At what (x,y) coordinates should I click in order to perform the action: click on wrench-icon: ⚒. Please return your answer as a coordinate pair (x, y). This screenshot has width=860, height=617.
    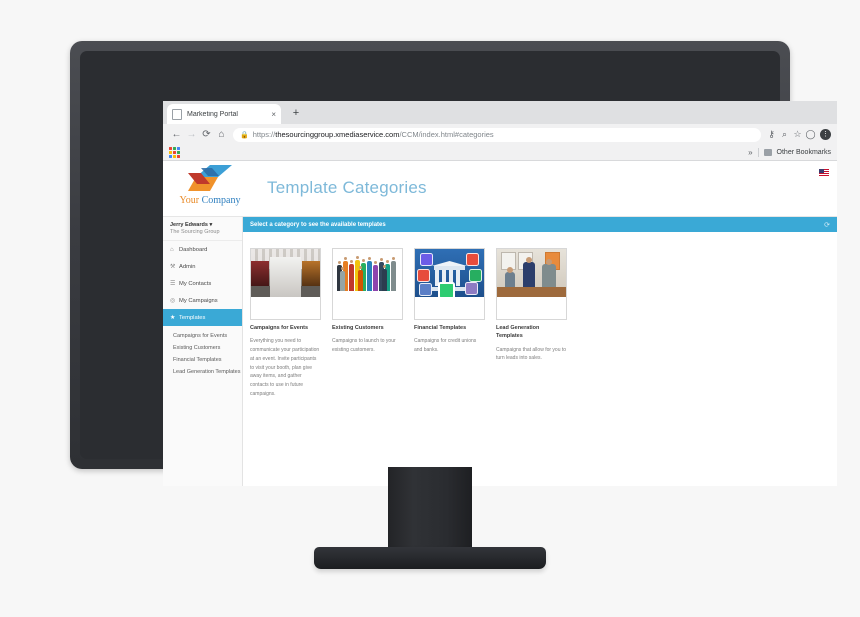
    Looking at the image, I should click on (173, 267).